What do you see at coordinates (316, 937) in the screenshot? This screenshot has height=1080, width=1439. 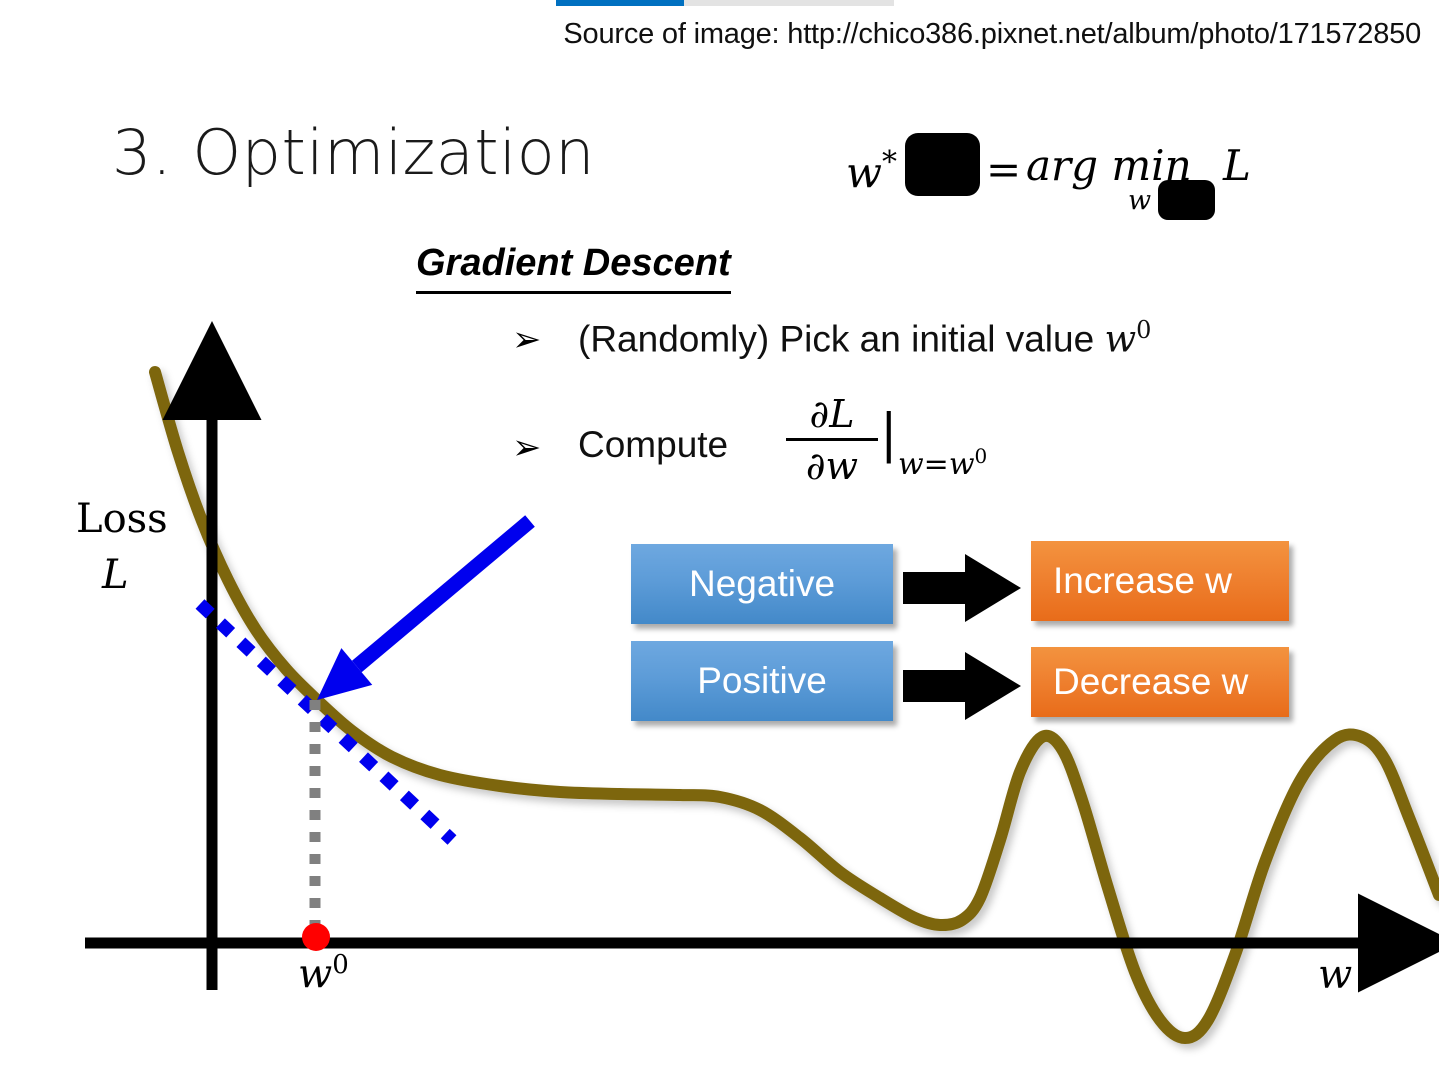 I see `initial-weight-point` at bounding box center [316, 937].